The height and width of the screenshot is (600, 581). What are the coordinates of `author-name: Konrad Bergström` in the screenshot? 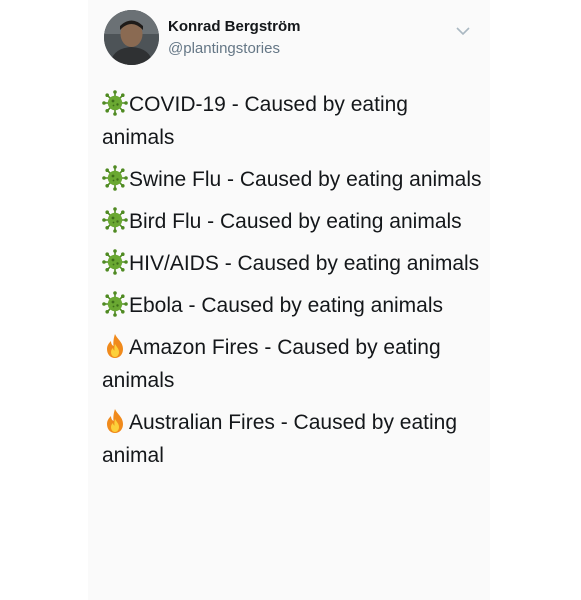 It's located at (234, 26).